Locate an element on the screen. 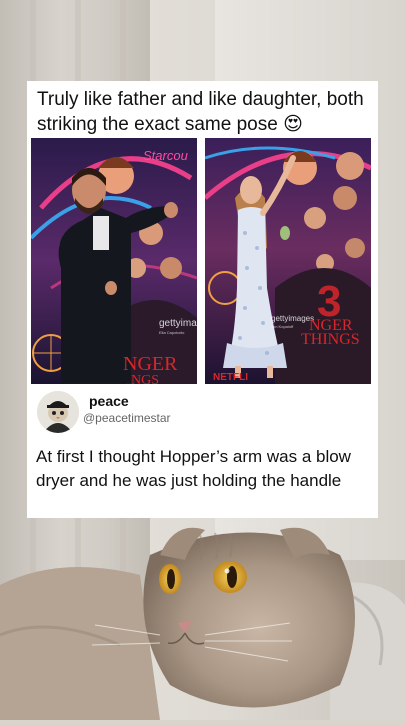 The width and height of the screenshot is (405, 725). watermark: gettyimages is located at coordinates (292, 318).